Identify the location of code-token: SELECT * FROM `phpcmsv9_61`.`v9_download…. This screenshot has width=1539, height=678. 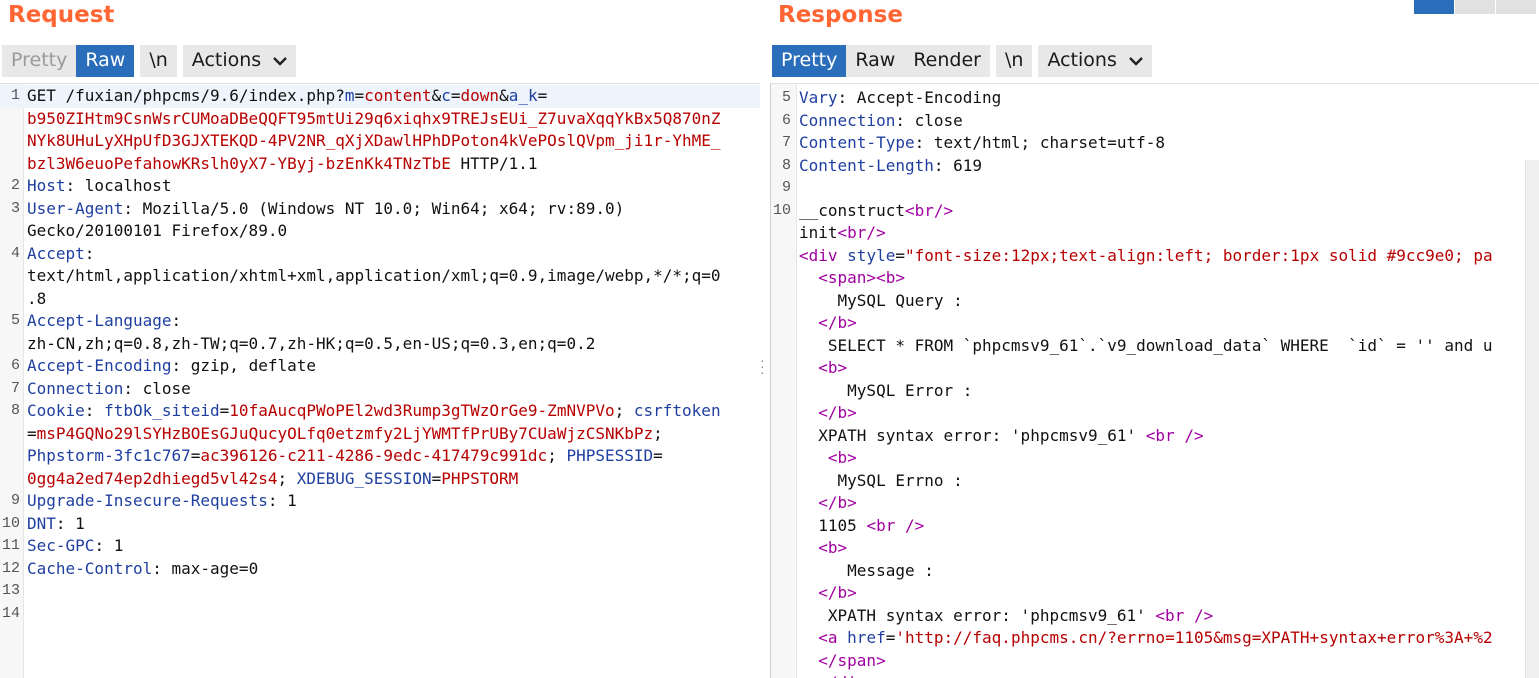
(1146, 345).